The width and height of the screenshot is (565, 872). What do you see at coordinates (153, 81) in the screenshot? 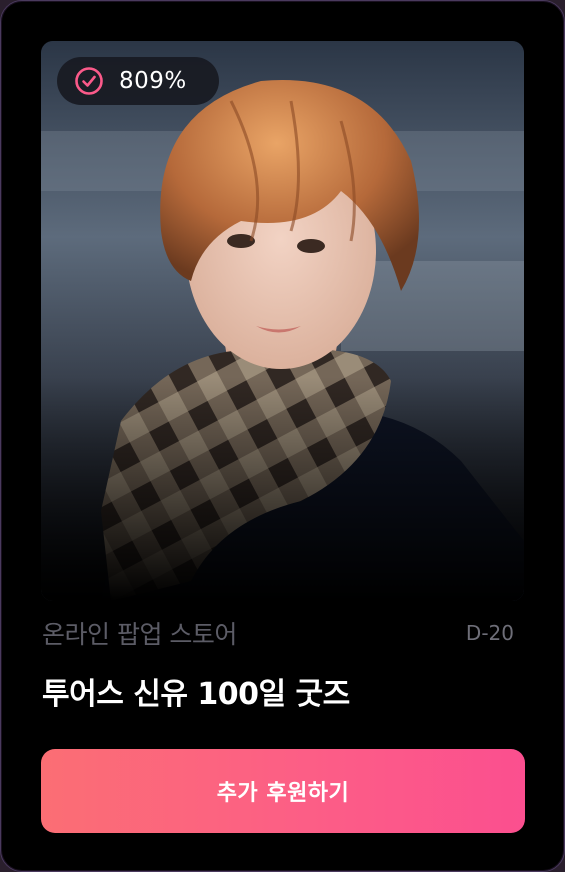
I see `funding-rate-value: 809%` at bounding box center [153, 81].